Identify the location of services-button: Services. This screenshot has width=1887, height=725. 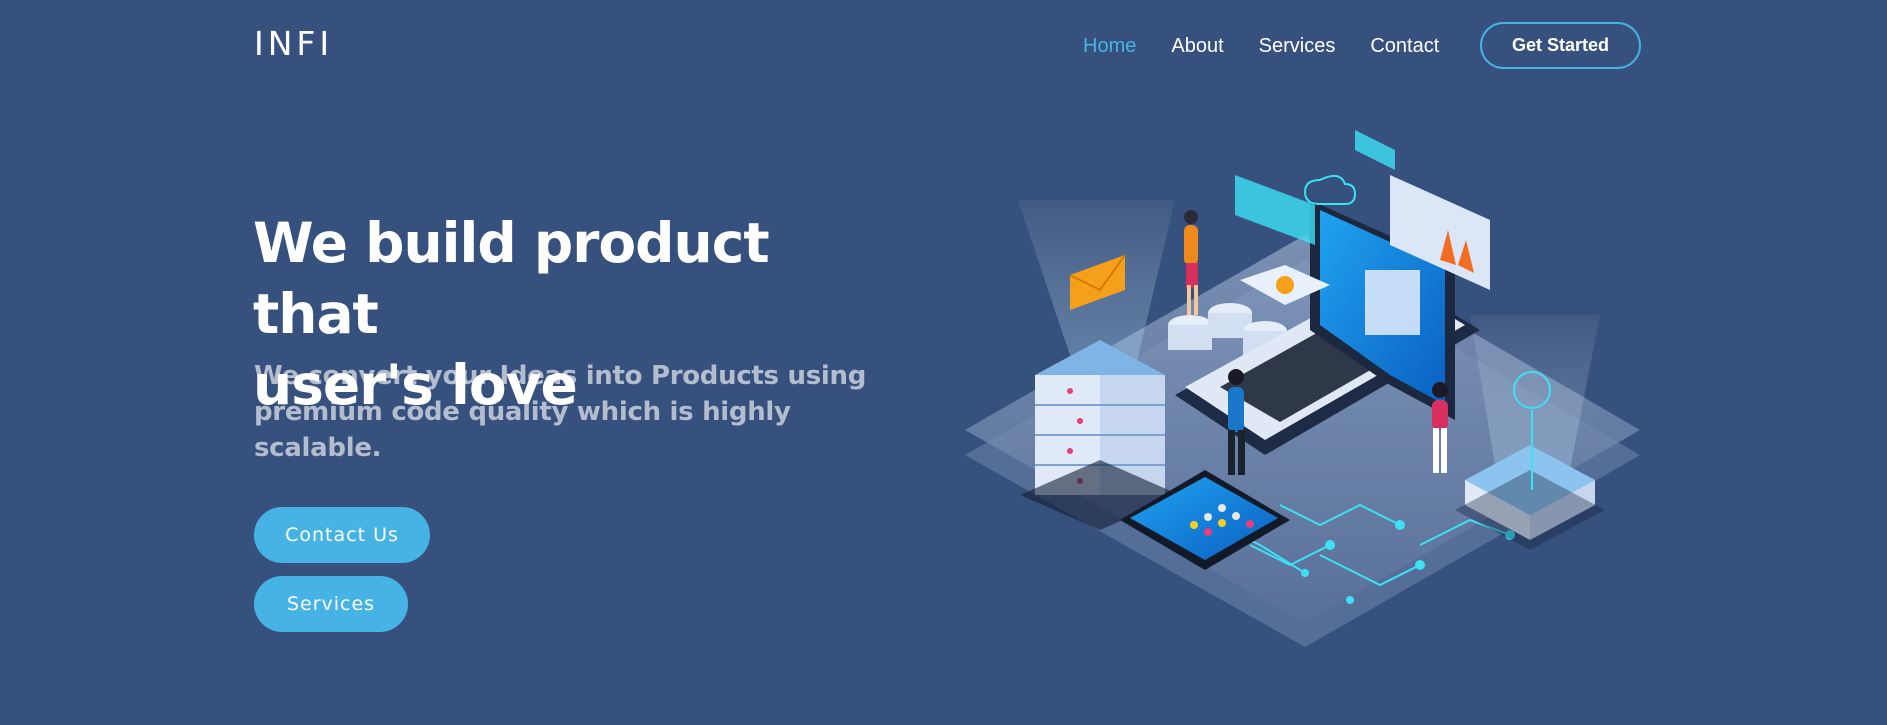
(331, 604).